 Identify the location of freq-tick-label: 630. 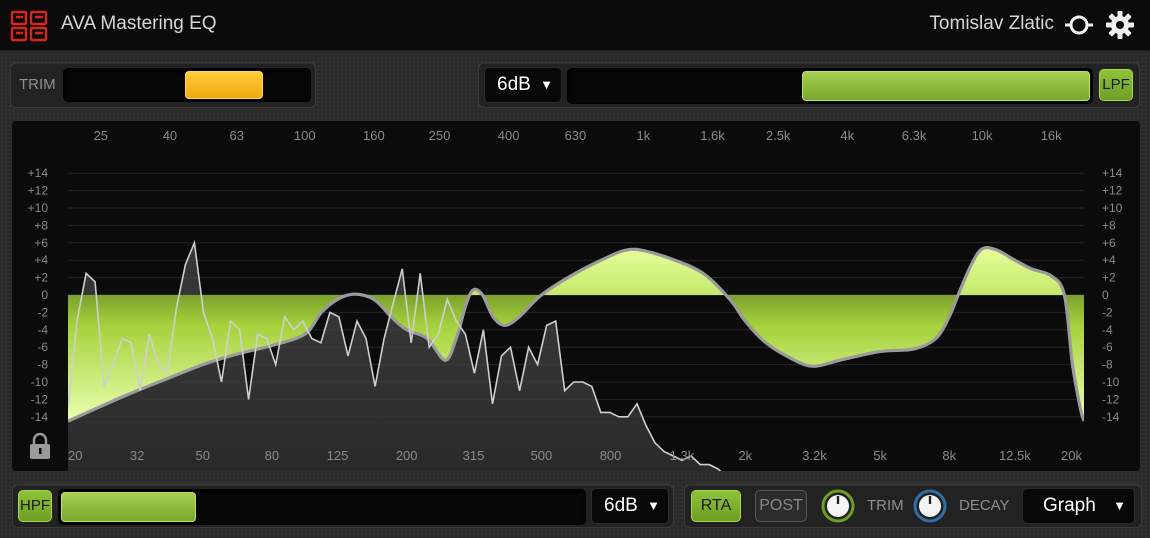
(576, 135).